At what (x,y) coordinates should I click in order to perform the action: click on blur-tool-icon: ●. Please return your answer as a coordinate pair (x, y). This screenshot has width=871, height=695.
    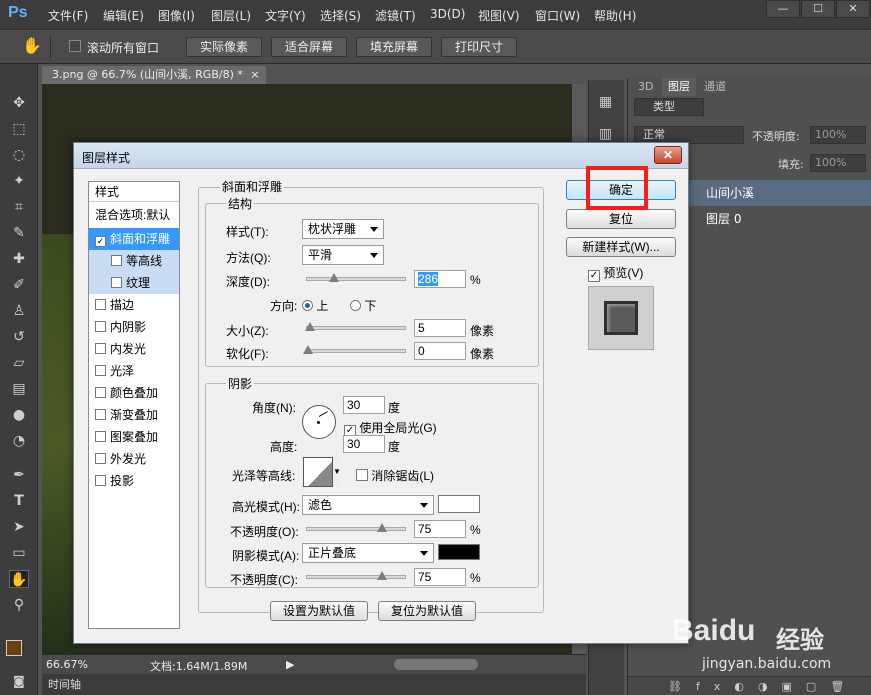
    Looking at the image, I should click on (19, 415).